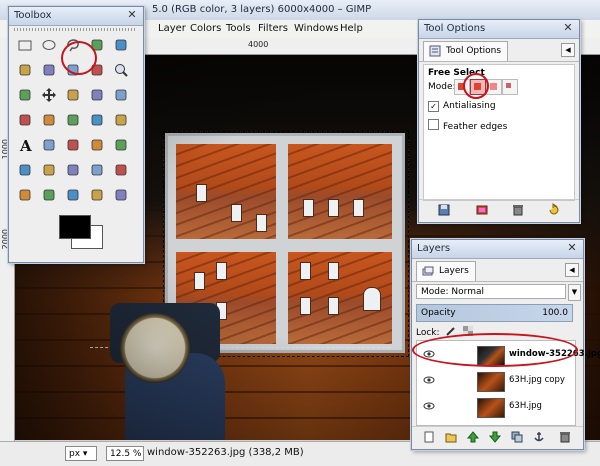 The height and width of the screenshot is (466, 600). Describe the element at coordinates (25, 95) in the screenshot. I see `measure-tool-icon` at that location.